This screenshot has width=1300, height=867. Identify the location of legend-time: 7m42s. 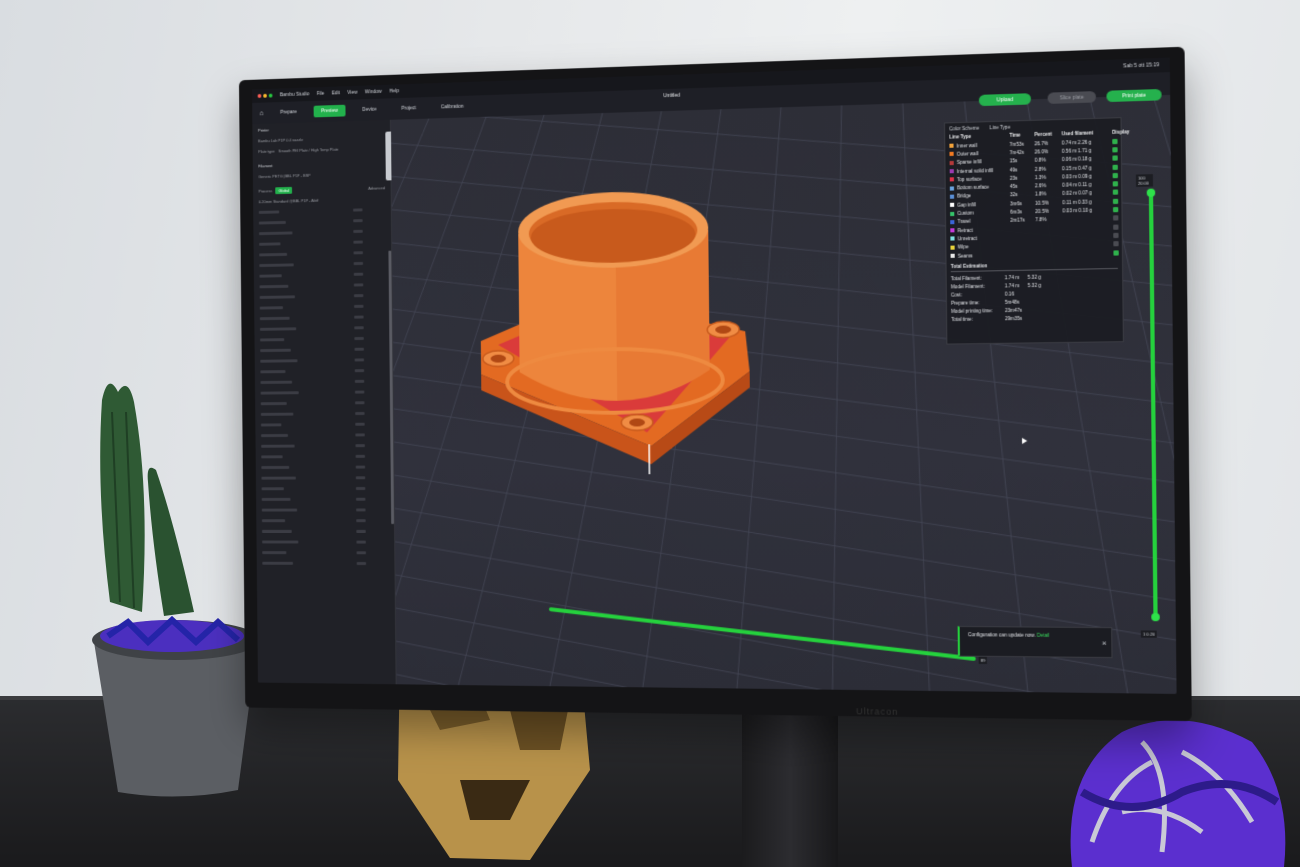
(1016, 152).